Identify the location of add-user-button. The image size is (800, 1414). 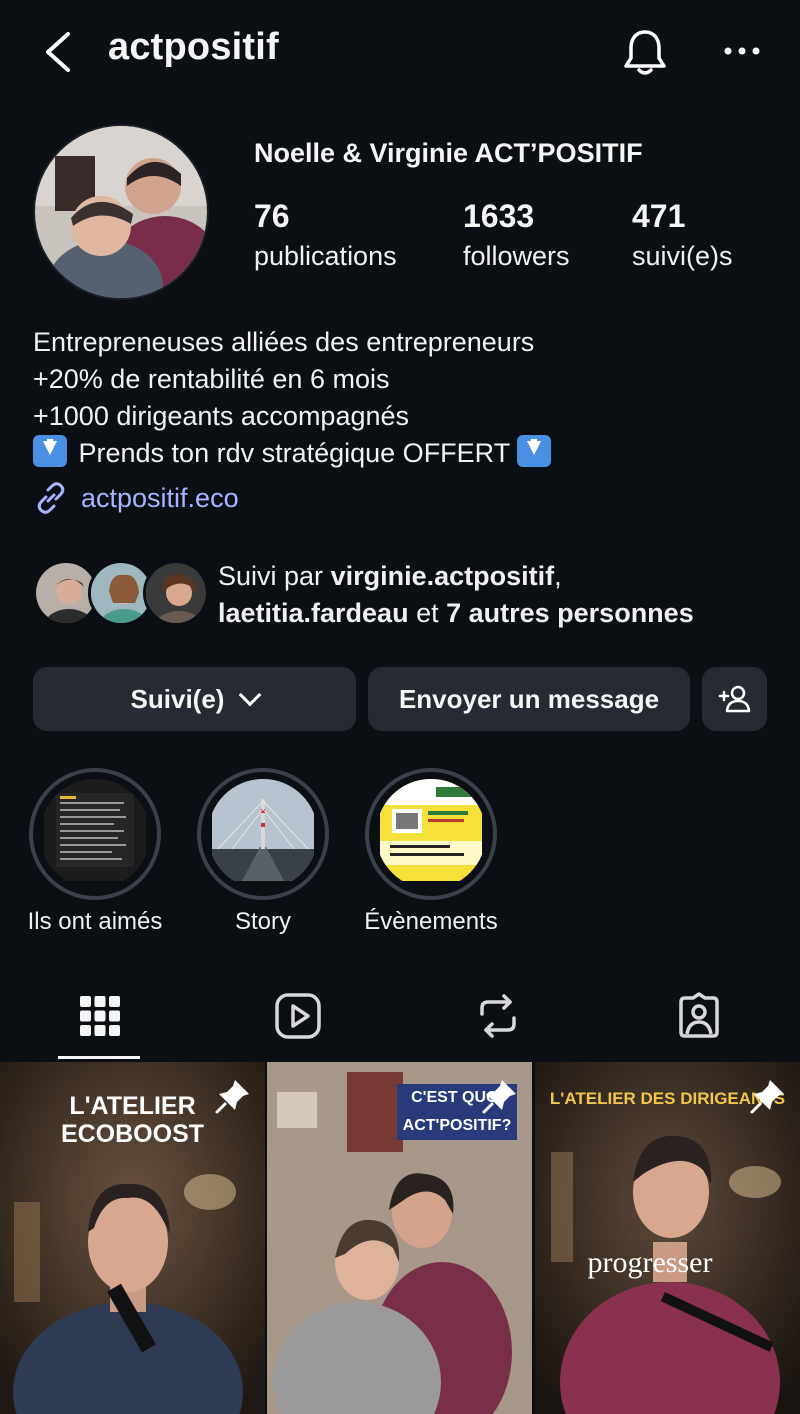
(734, 699).